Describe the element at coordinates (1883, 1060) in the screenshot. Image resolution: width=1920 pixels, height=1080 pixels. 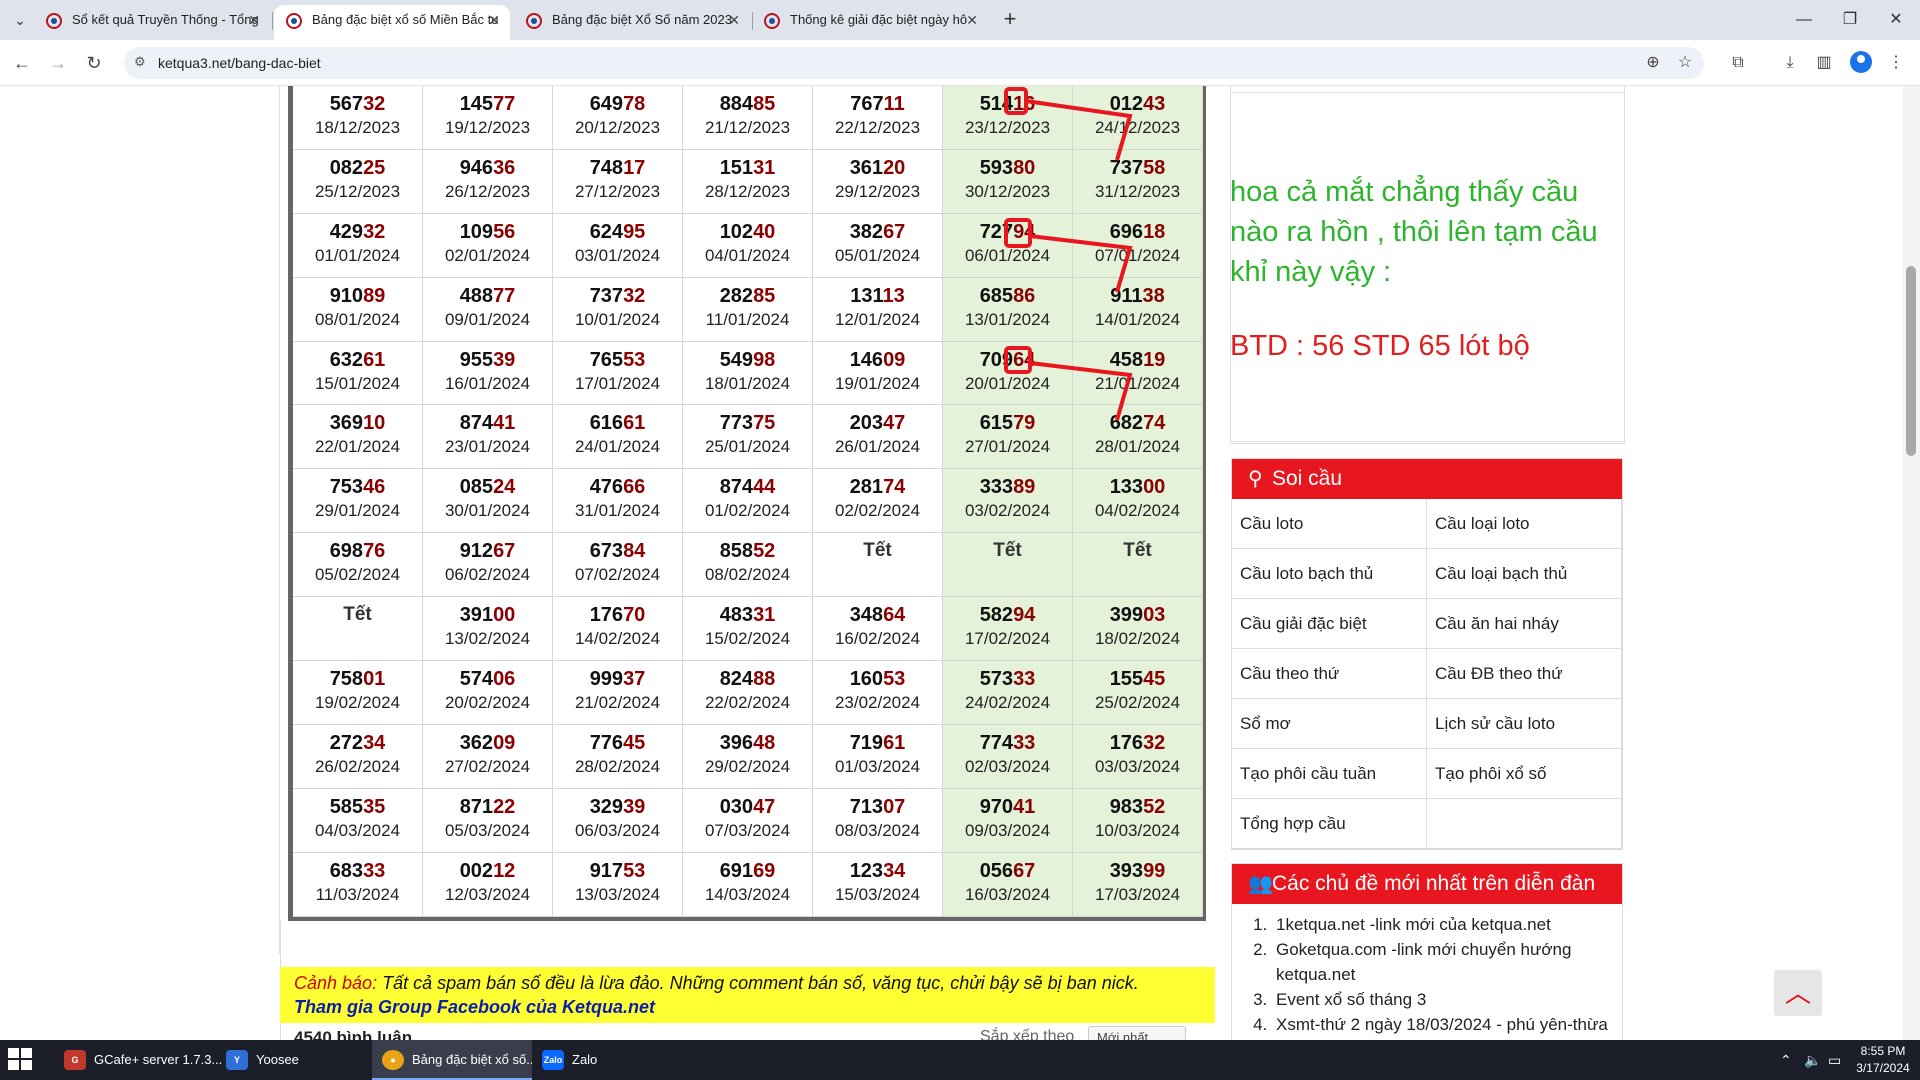
I see `system-clock: 8:55 PM 3/17/2024` at that location.